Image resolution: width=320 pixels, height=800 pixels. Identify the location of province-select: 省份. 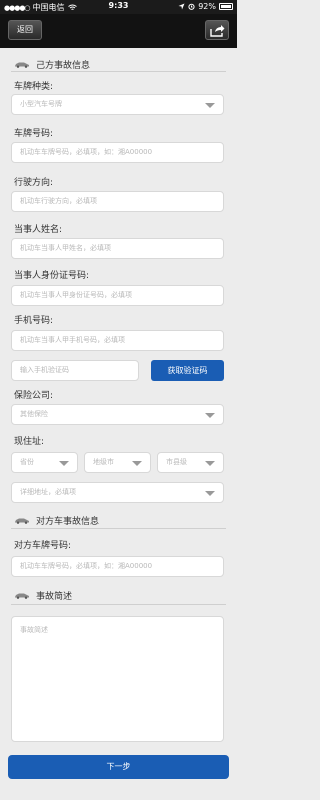
(44, 462).